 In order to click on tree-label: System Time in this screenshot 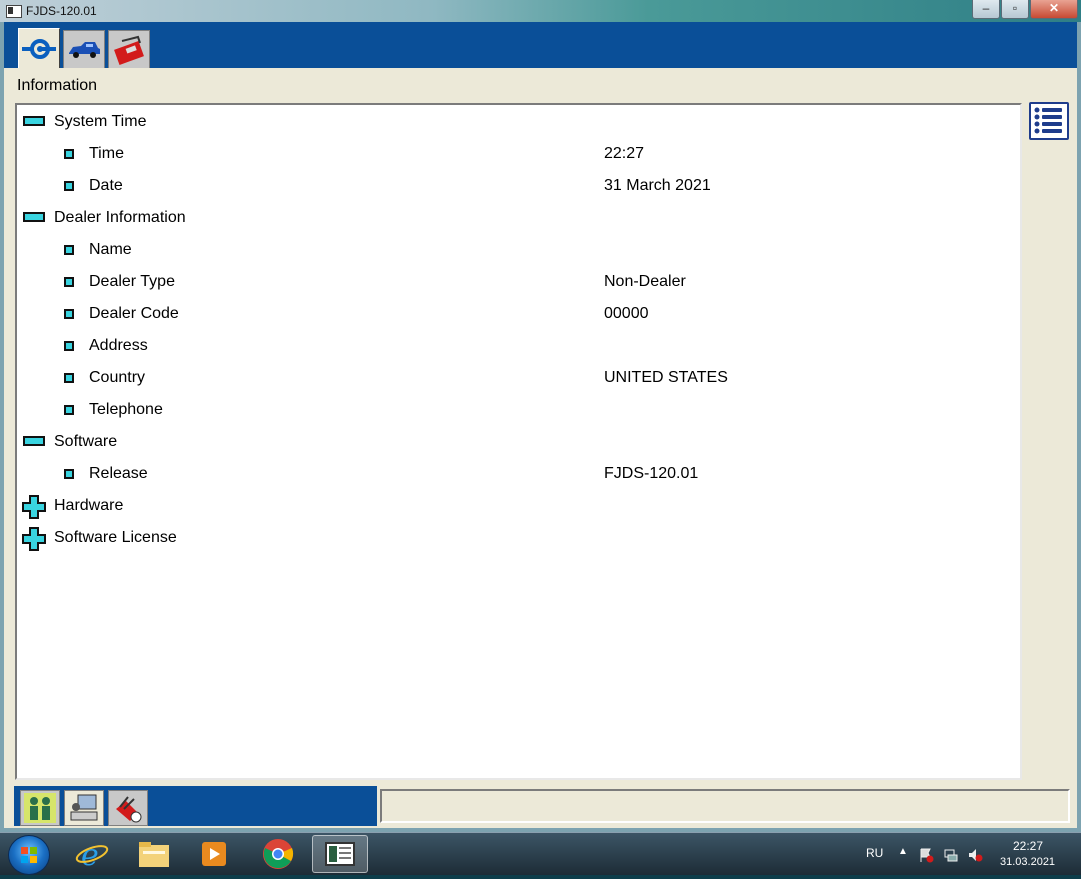, I will do `click(100, 121)`.